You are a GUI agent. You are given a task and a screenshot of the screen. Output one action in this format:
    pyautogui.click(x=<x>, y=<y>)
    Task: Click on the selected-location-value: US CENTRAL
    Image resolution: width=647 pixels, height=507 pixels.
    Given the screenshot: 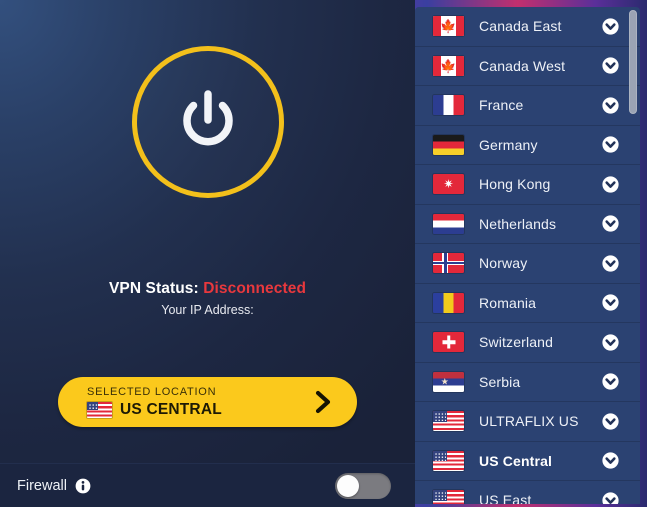 What is the action you would take?
    pyautogui.click(x=171, y=409)
    